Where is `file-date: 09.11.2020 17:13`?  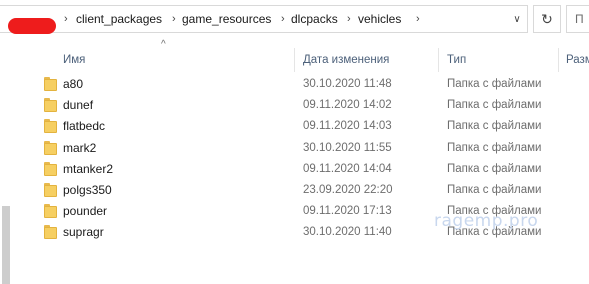
file-date: 09.11.2020 17:13 is located at coordinates (347, 211).